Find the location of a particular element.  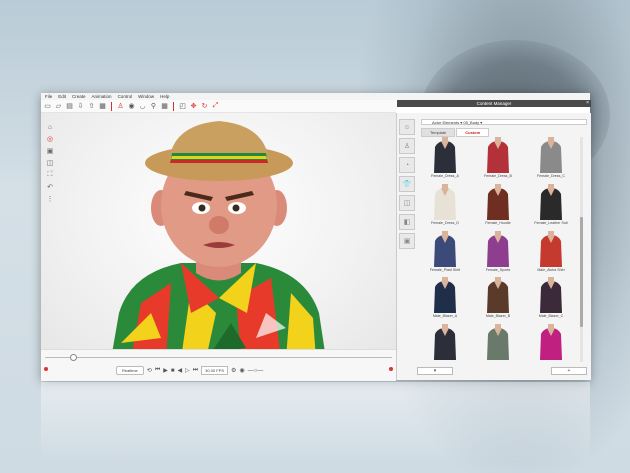

open-icon: ▱ is located at coordinates (58, 106).